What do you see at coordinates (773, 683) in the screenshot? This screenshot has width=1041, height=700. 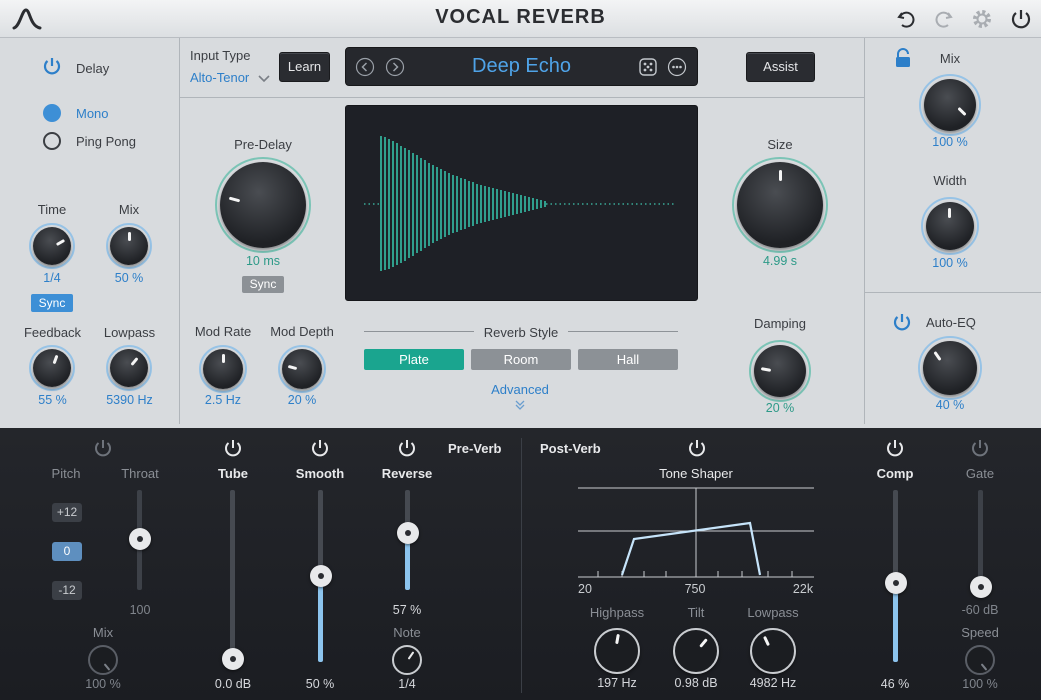 I see `post-lowpass-value: 4982 Hz` at bounding box center [773, 683].